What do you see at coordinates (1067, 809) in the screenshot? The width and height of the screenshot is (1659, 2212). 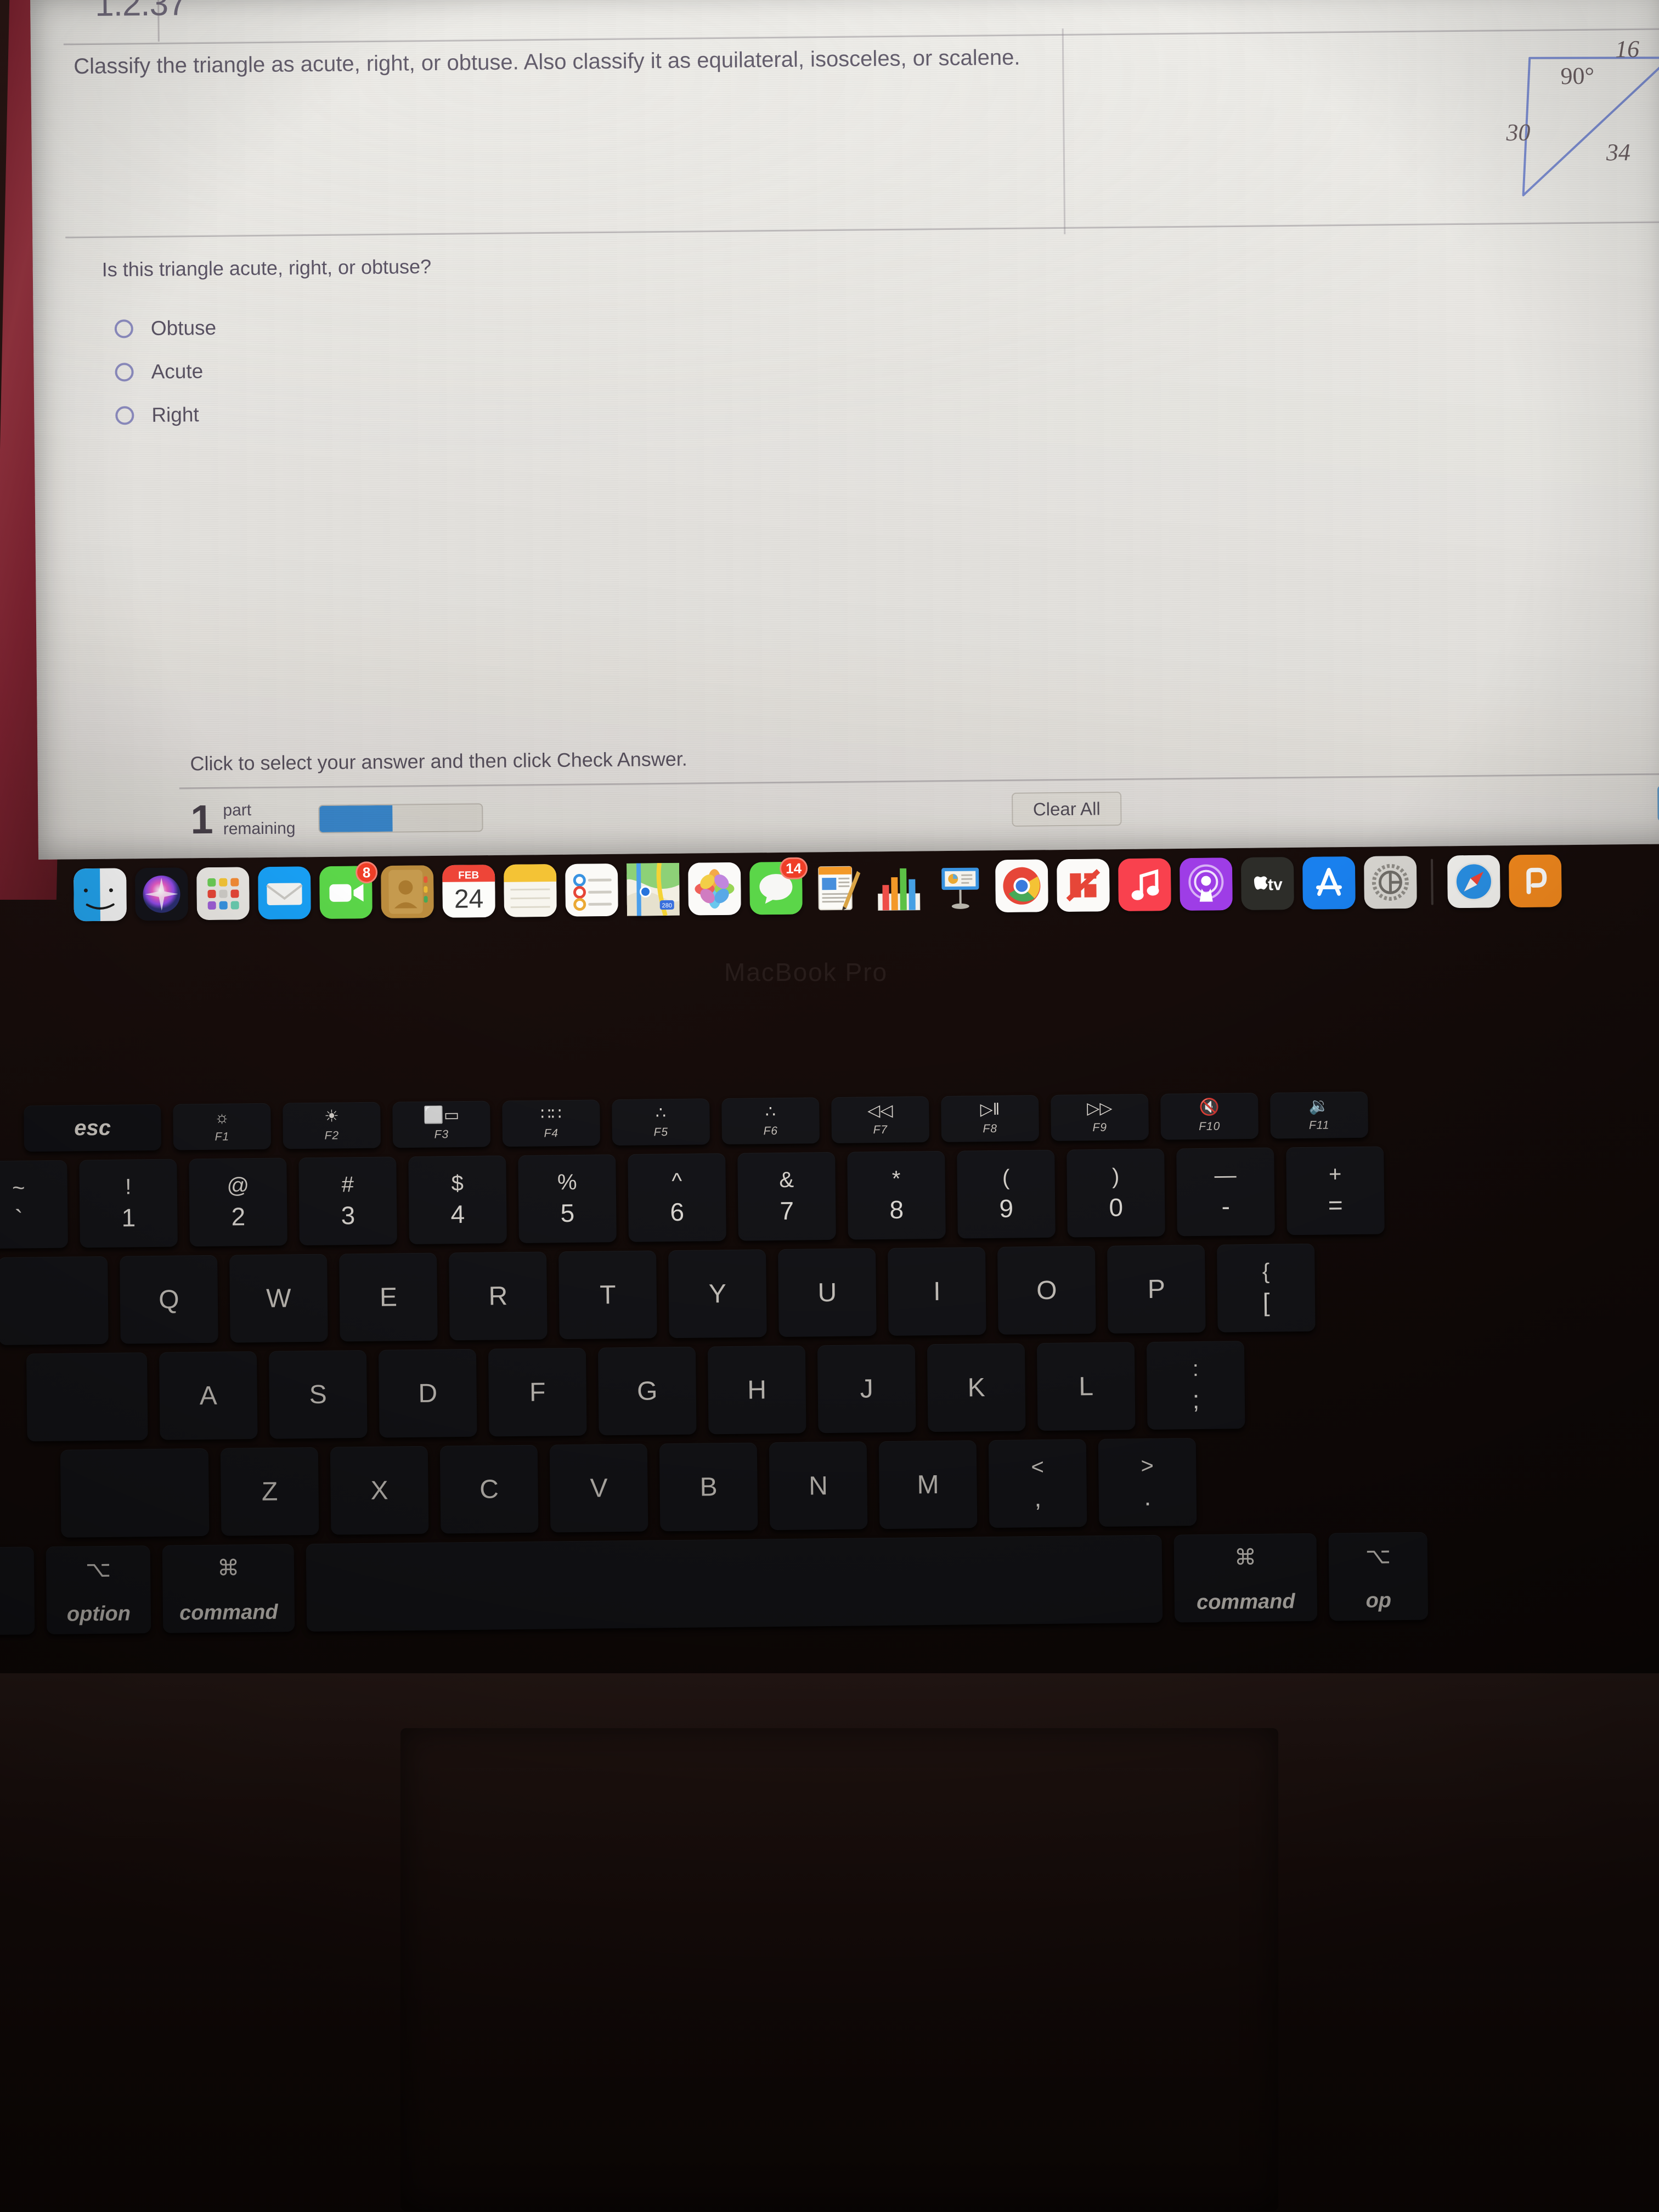 I see `clear-all-button: Clear All` at bounding box center [1067, 809].